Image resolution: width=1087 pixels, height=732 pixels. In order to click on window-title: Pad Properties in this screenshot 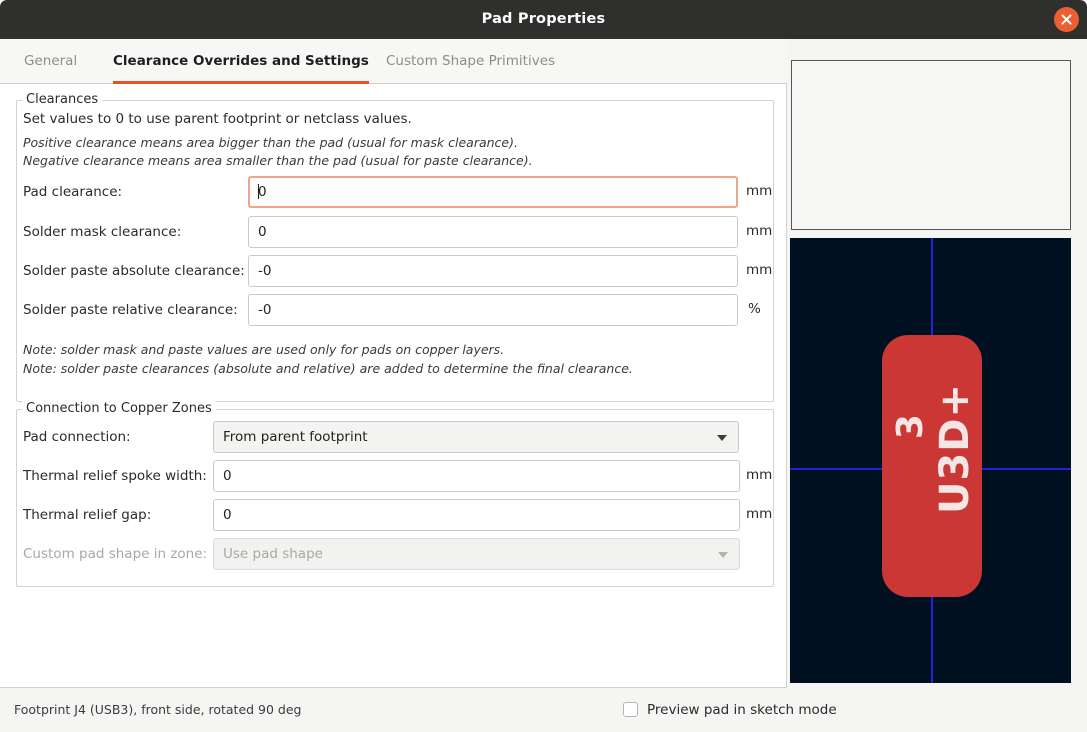, I will do `click(543, 19)`.